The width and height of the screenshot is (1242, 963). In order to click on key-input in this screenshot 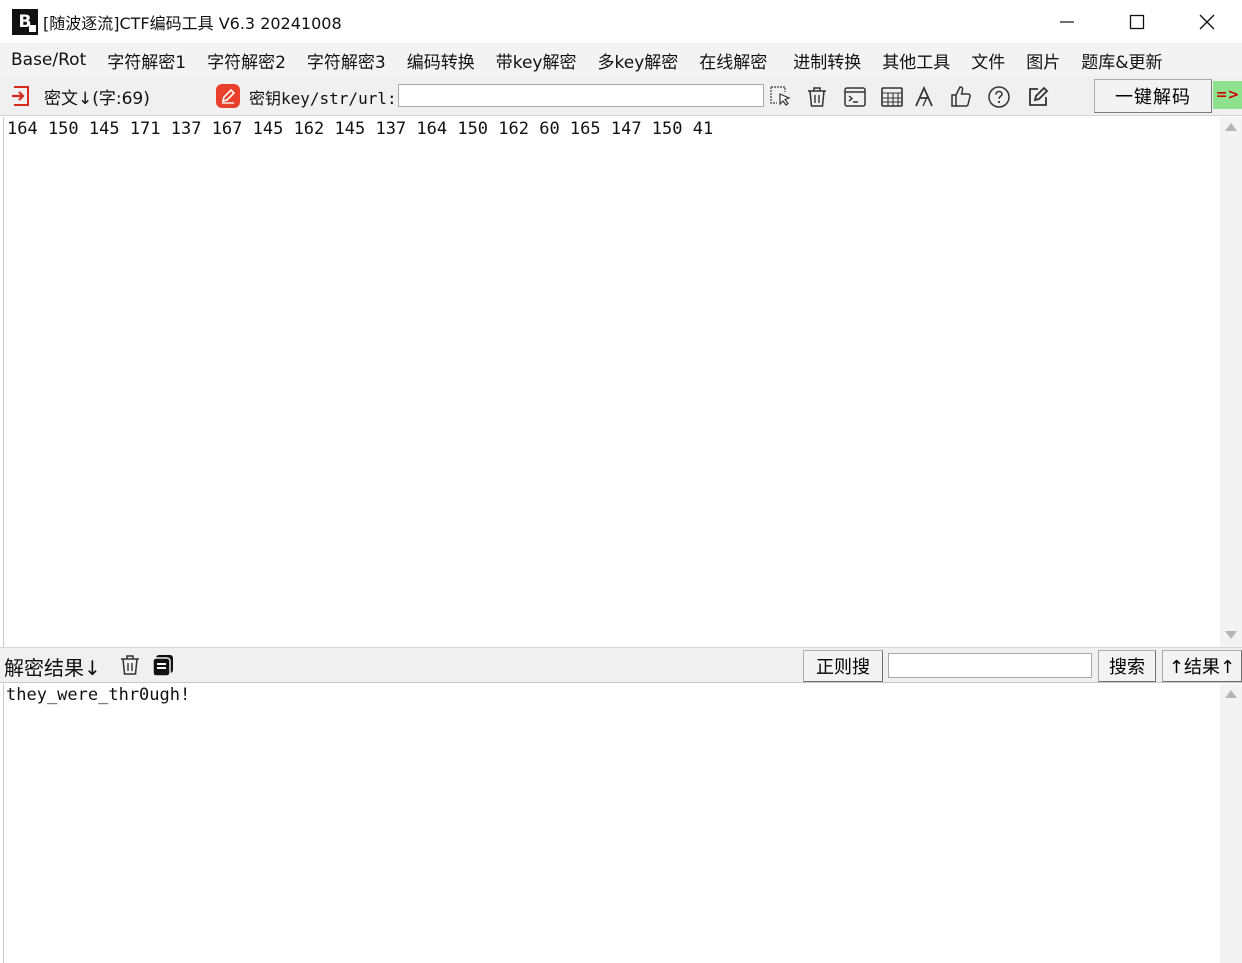, I will do `click(581, 95)`.